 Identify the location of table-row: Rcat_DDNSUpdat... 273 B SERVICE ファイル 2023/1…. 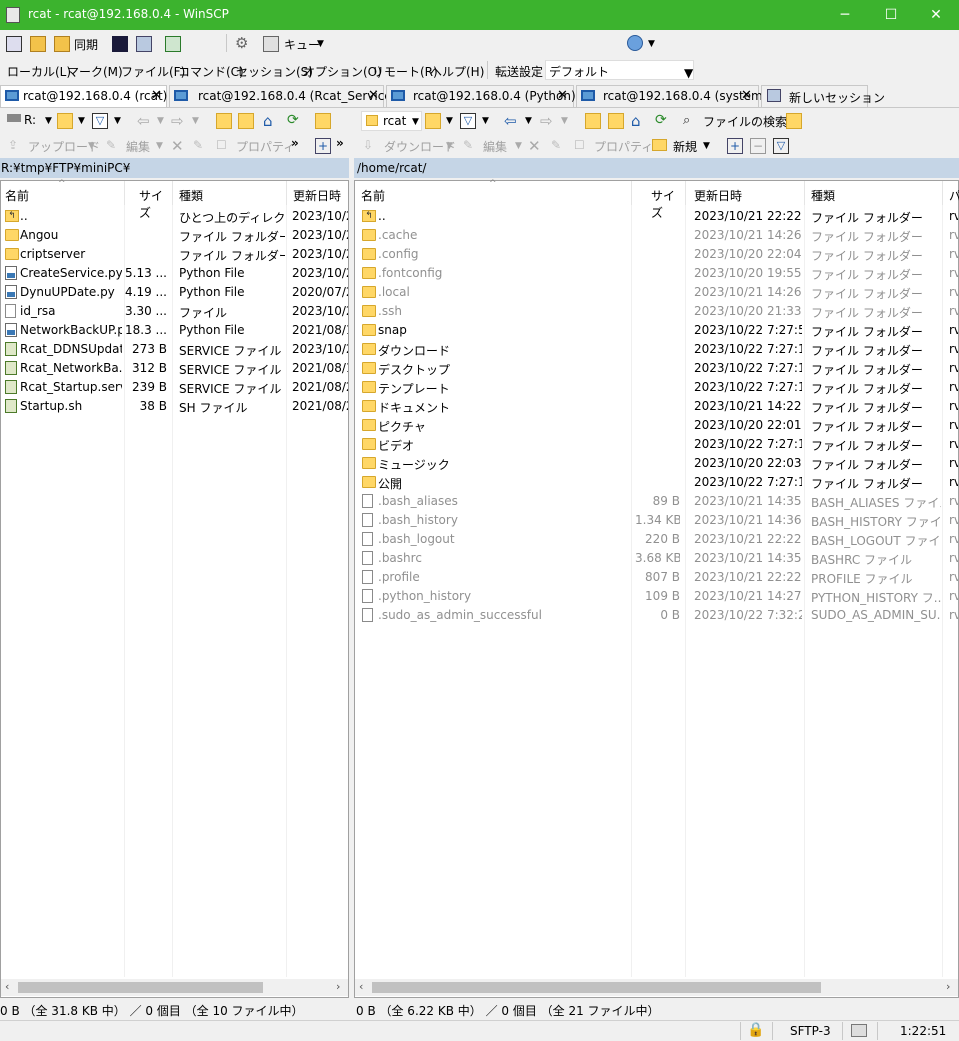
(174, 349).